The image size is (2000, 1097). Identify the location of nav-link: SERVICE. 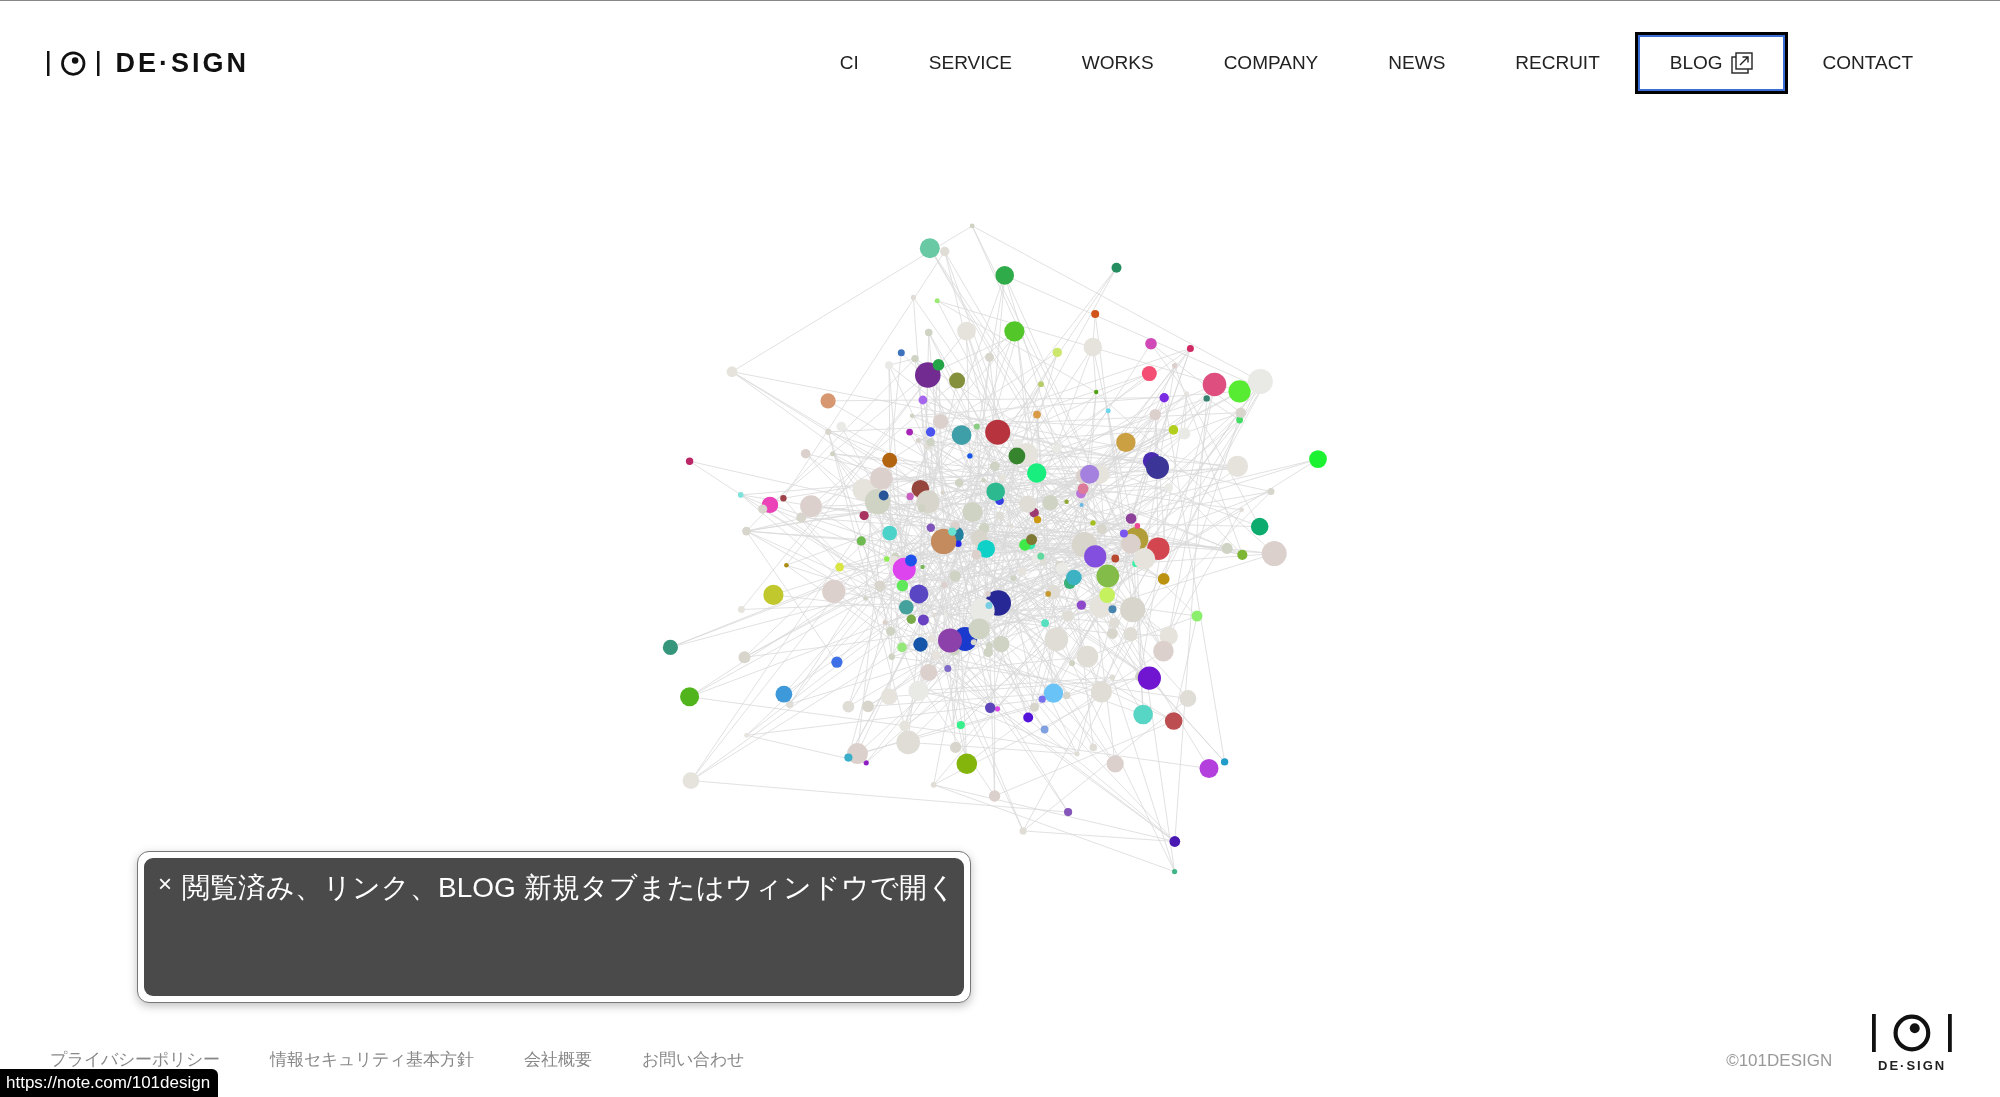
(970, 63).